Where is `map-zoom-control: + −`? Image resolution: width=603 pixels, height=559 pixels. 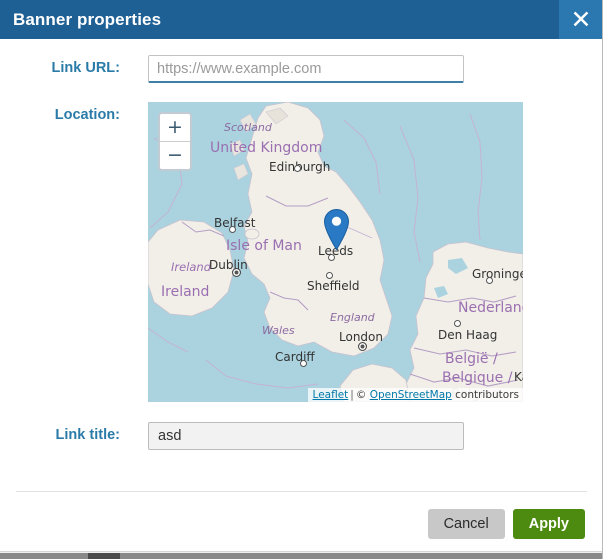
map-zoom-control: + − is located at coordinates (175, 141).